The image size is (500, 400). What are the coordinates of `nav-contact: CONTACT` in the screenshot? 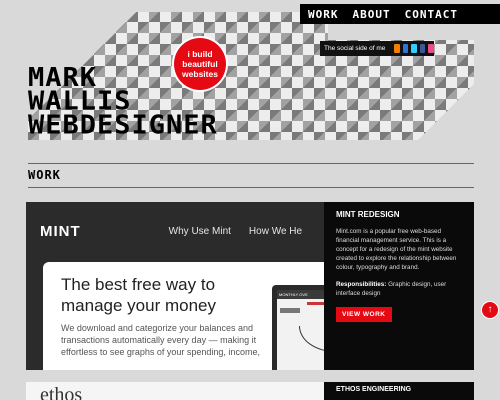 It's located at (431, 14).